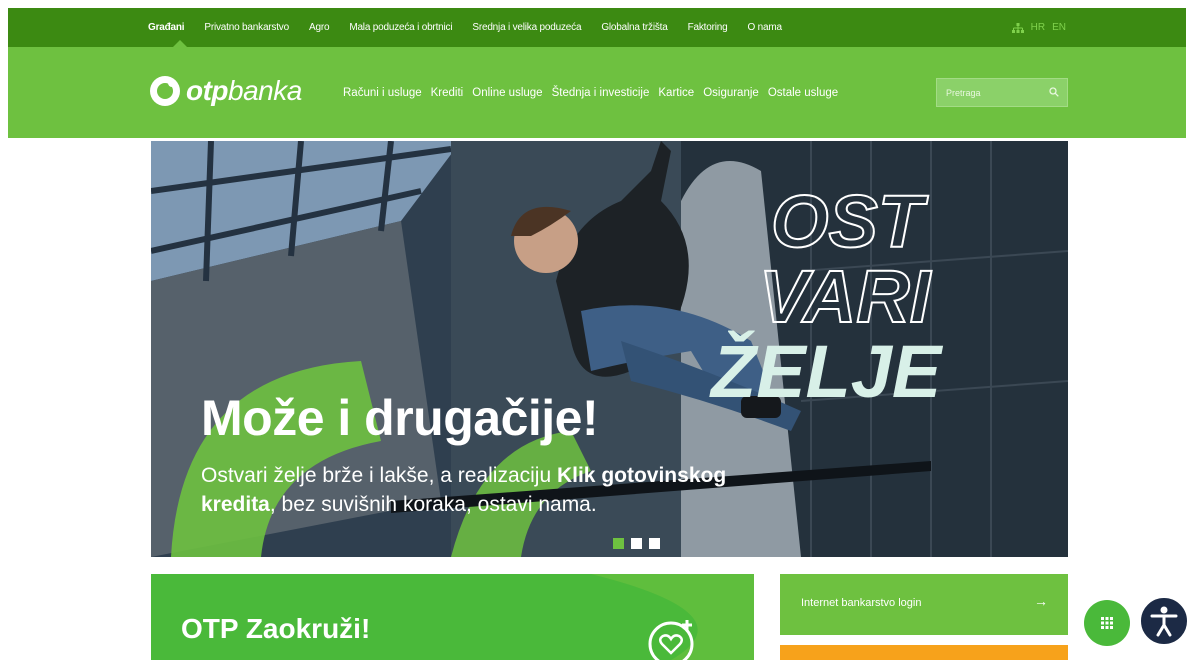 This screenshot has width=1198, height=660. What do you see at coordinates (246, 27) in the screenshot?
I see `segment-nav-item-privatno-bankarstvo: Privatno bankarstvo` at bounding box center [246, 27].